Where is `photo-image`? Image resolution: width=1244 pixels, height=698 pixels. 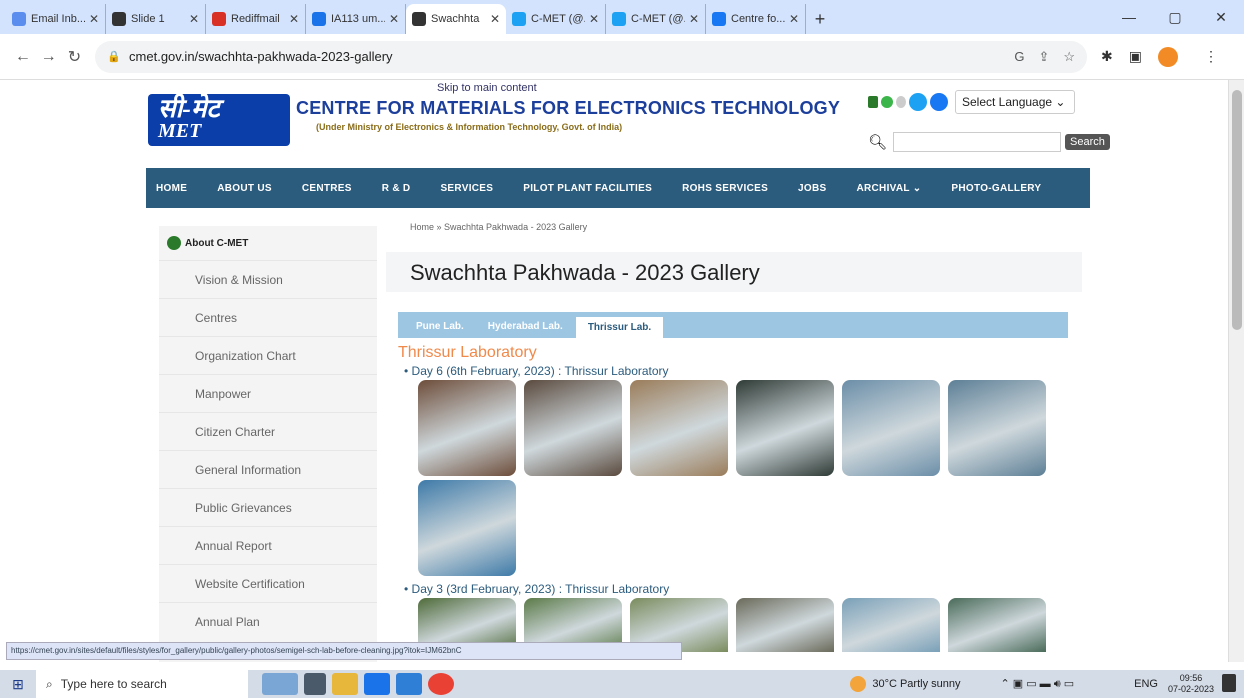
photo-image is located at coordinates (467, 428).